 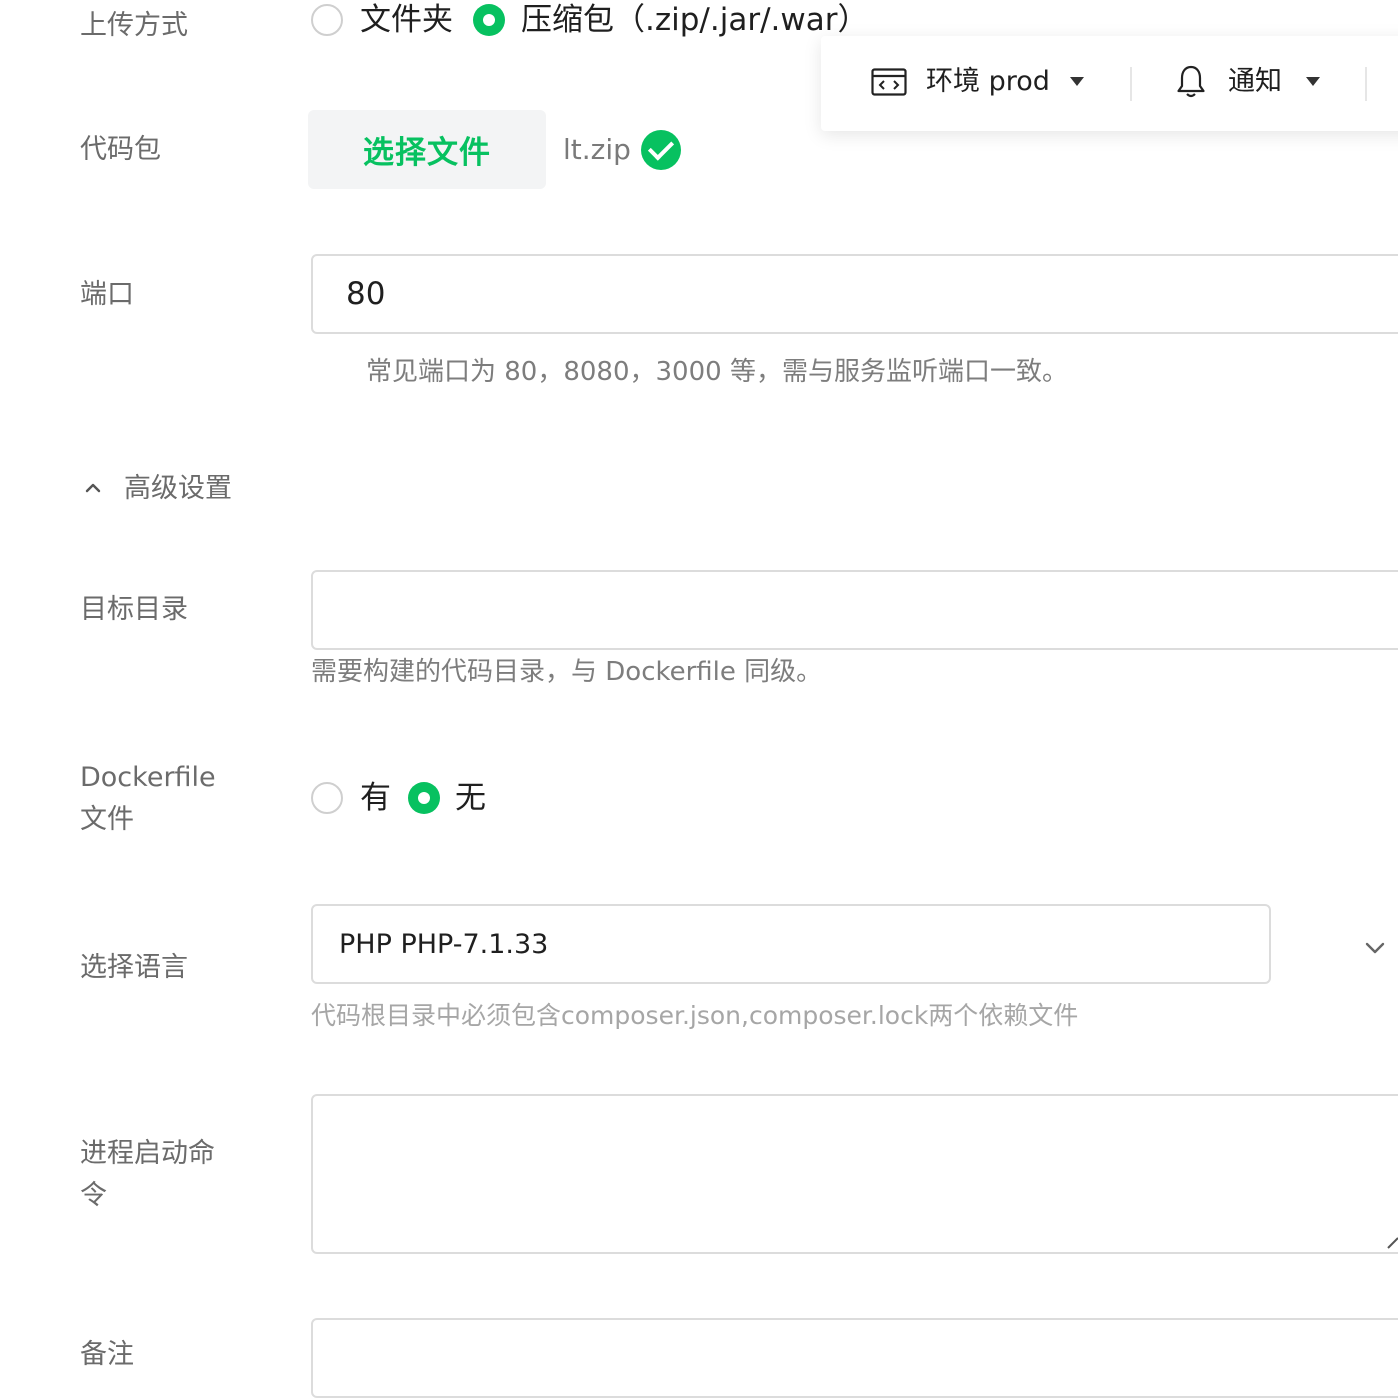 What do you see at coordinates (406, 20) in the screenshot?
I see `radio-folder-label: 文件夹` at bounding box center [406, 20].